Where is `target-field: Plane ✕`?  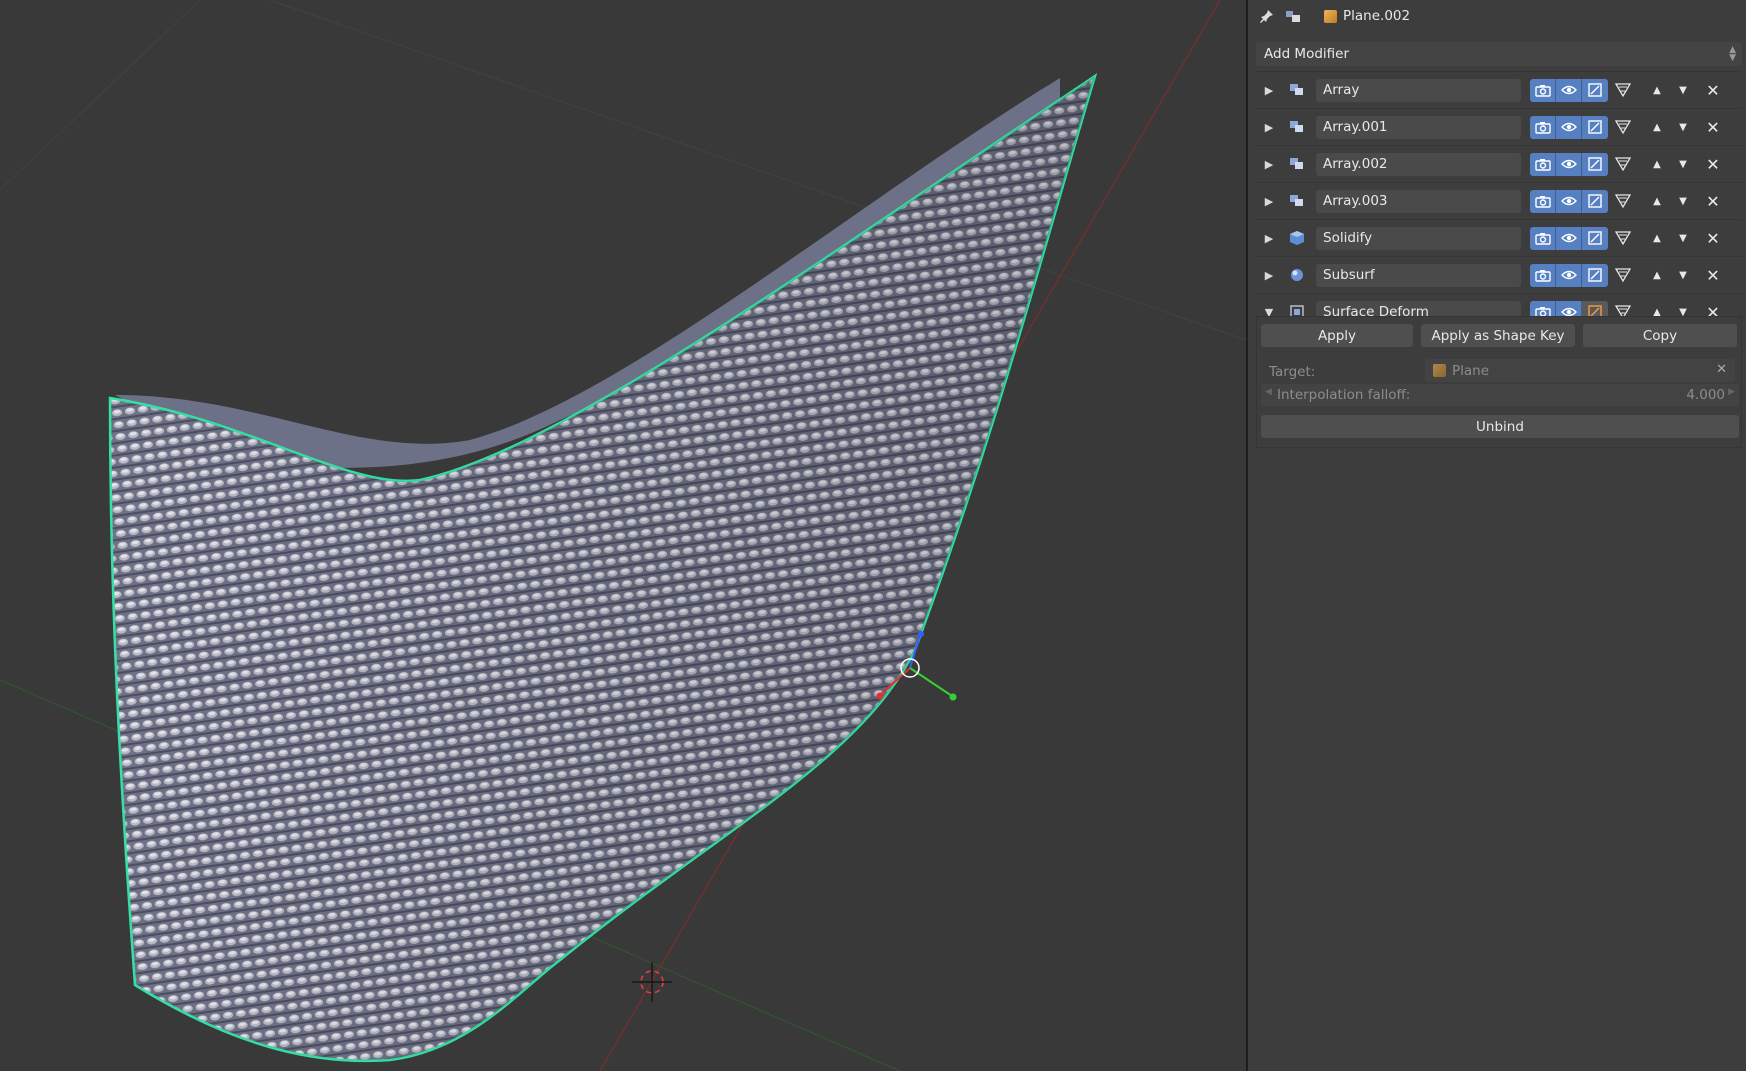 target-field: Plane ✕ is located at coordinates (1580, 370).